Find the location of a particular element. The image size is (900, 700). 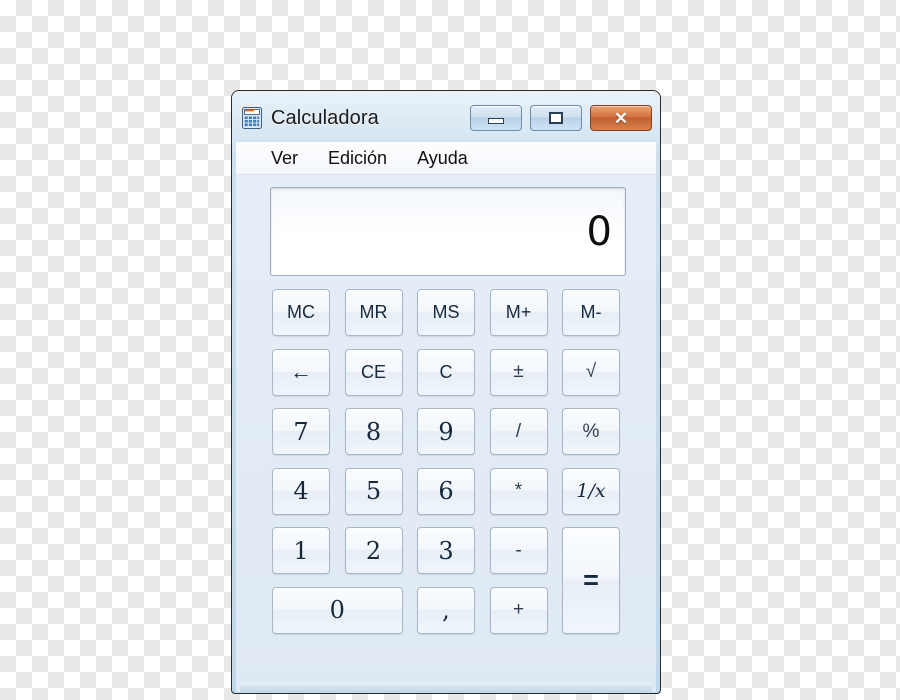

display-value: 0 is located at coordinates (599, 231).